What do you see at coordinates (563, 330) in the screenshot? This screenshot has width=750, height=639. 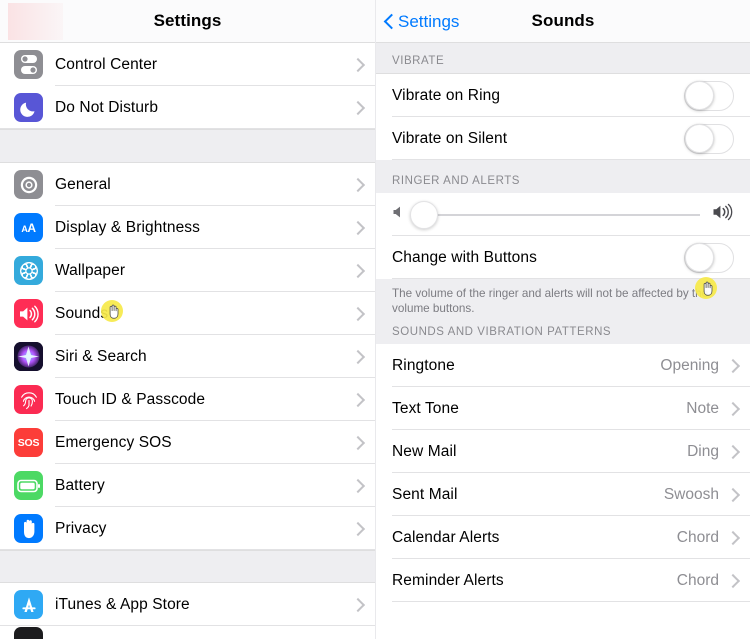 I see `section-header-sounds-and-vibration-patterns: SOUNDS AND VIBRATION PATTERNS` at bounding box center [563, 330].